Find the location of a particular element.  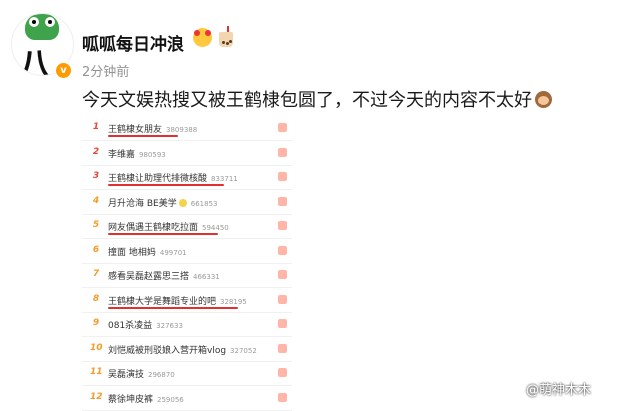

hot-search-count: 3809388 is located at coordinates (182, 130).